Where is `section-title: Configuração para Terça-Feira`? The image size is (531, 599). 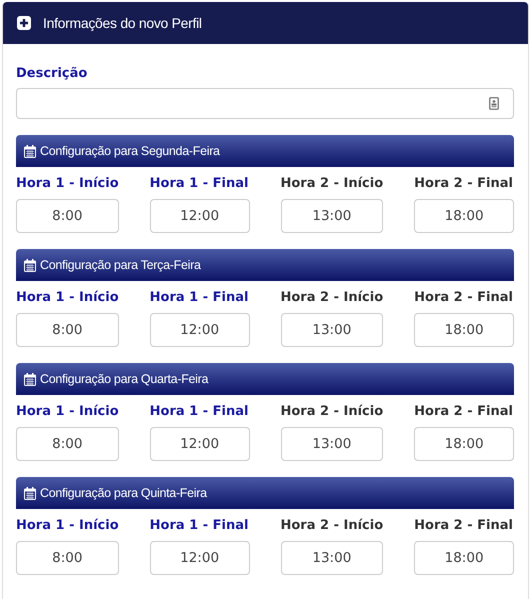
section-title: Configuração para Terça-Feira is located at coordinates (120, 265).